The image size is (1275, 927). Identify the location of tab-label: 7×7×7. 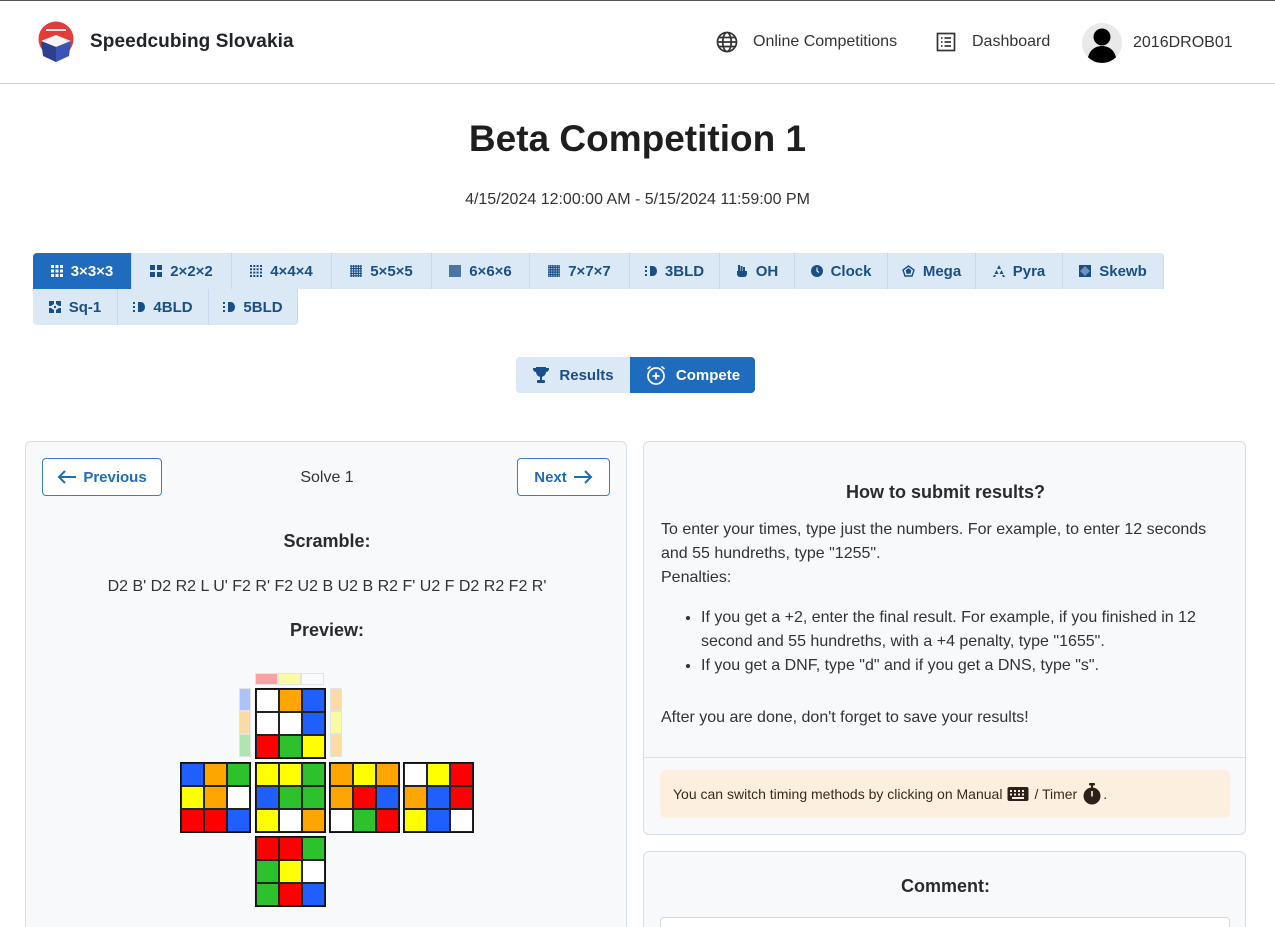
(589, 271).